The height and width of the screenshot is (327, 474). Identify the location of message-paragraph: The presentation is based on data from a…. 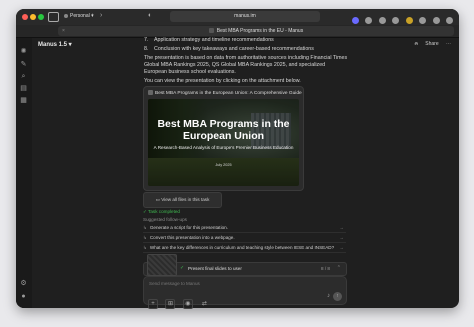
(246, 65).